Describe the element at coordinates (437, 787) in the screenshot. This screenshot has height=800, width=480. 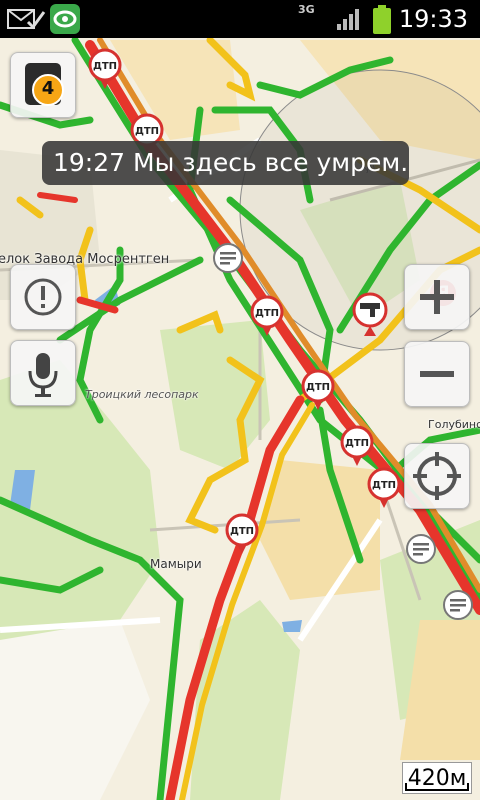
I see `map-scale-bar` at that location.